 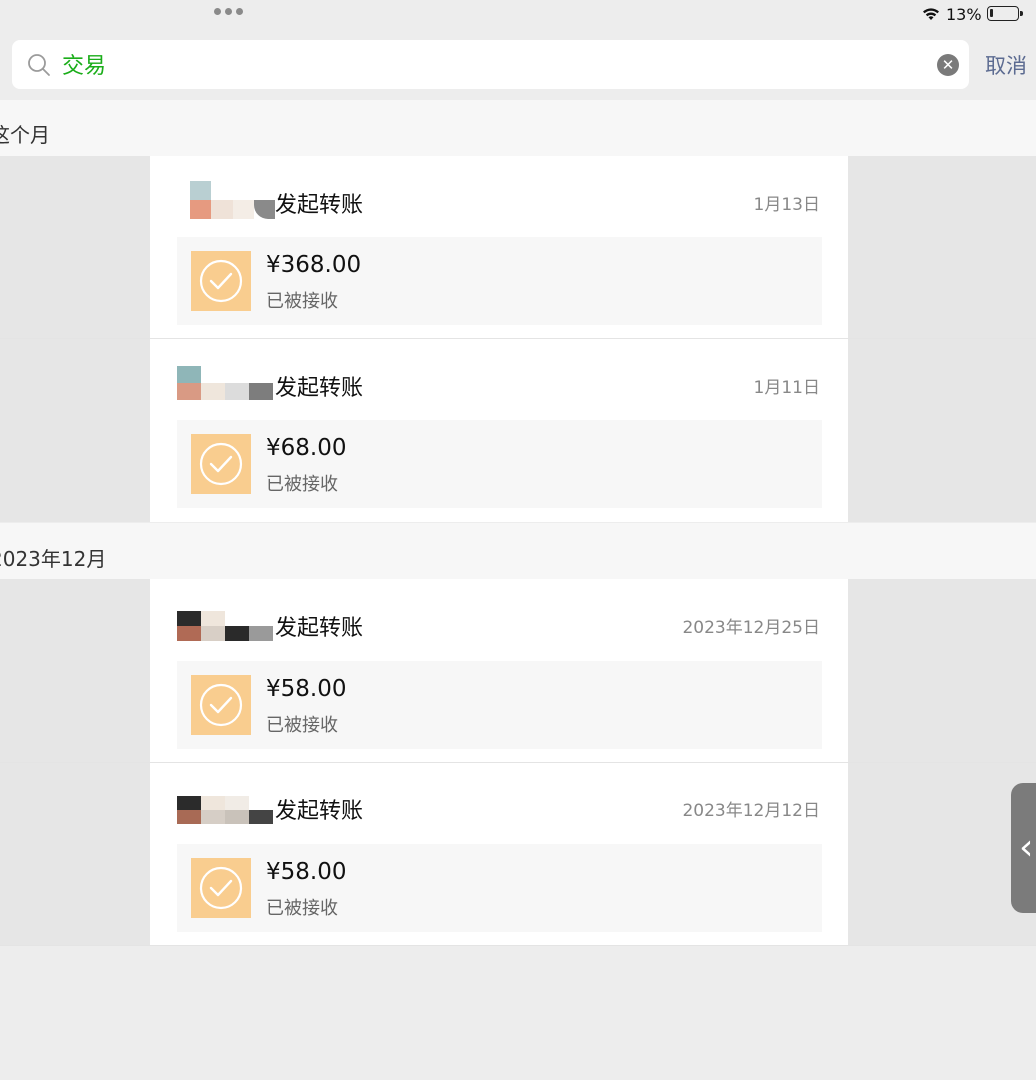 What do you see at coordinates (228, 11) in the screenshot?
I see `multitask-dots-icon` at bounding box center [228, 11].